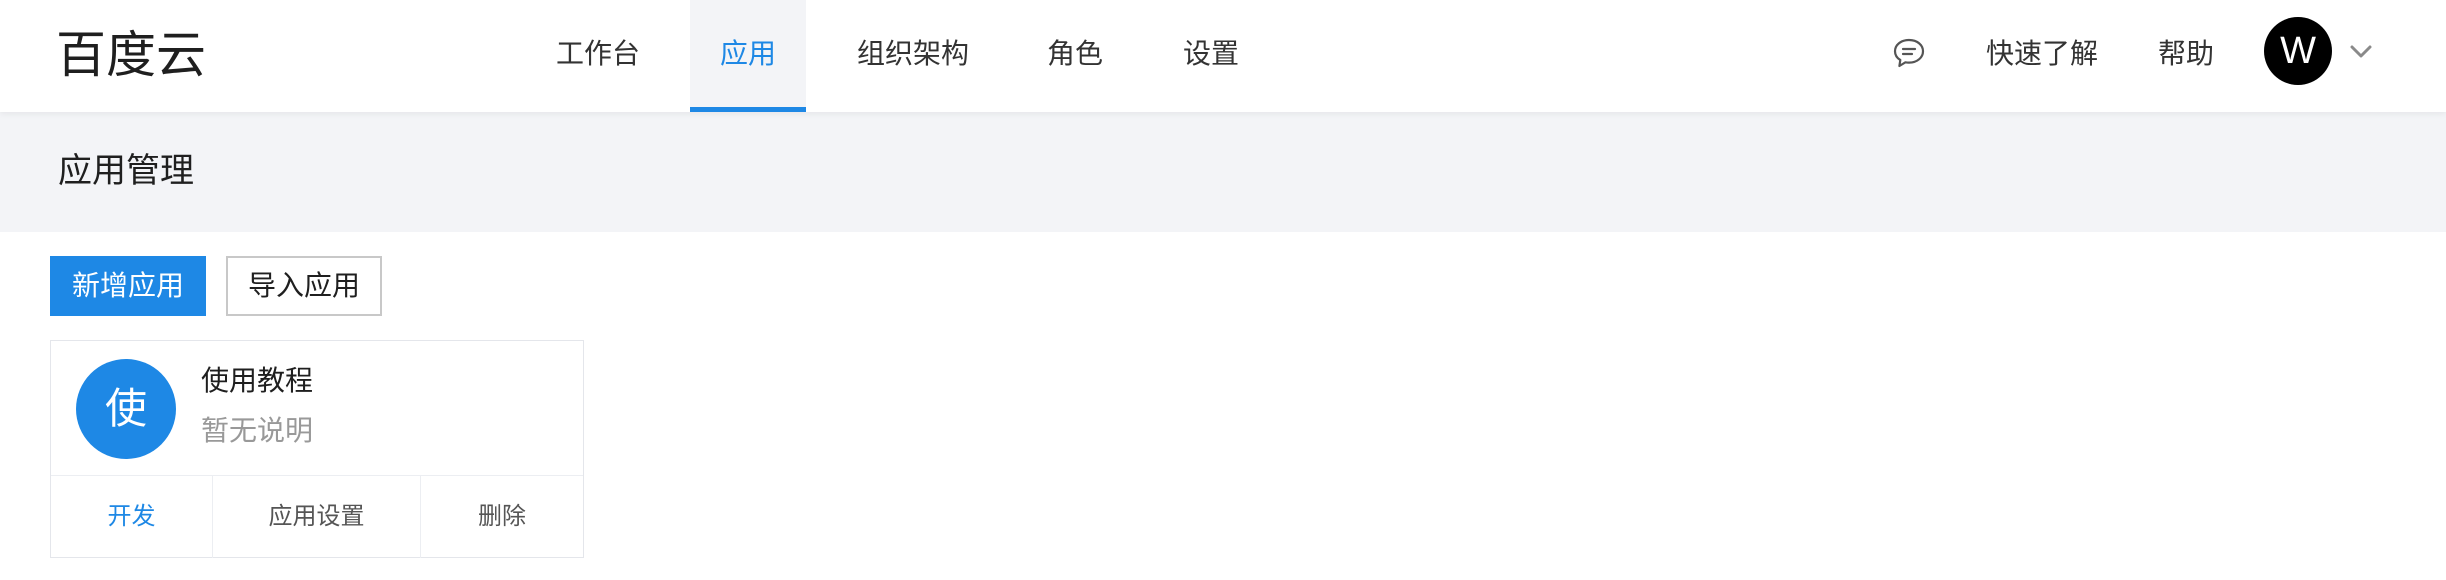 This screenshot has width=2446, height=580. I want to click on nav-item-settings: 设置, so click(1211, 56).